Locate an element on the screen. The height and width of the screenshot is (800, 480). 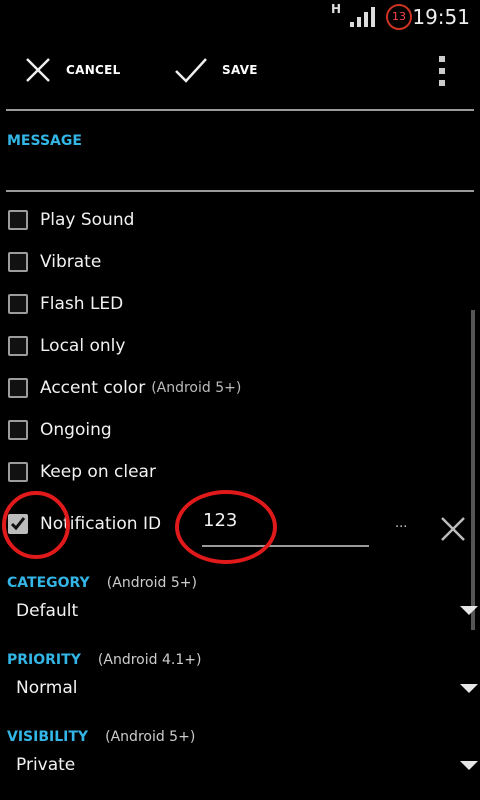
checkbox-keep-on-clear: Keep on clear is located at coordinates (82, 472).